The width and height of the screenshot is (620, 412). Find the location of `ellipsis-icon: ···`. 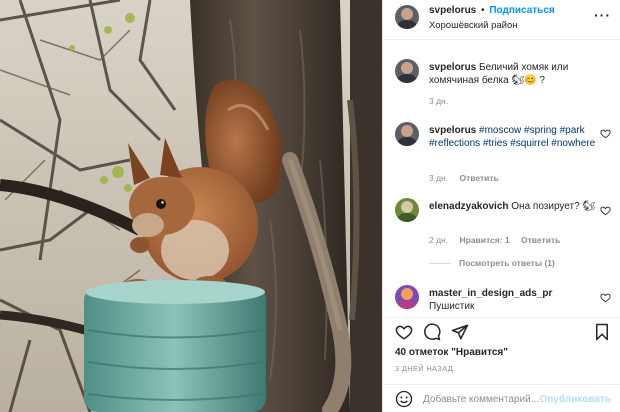

ellipsis-icon: ··· is located at coordinates (602, 15).